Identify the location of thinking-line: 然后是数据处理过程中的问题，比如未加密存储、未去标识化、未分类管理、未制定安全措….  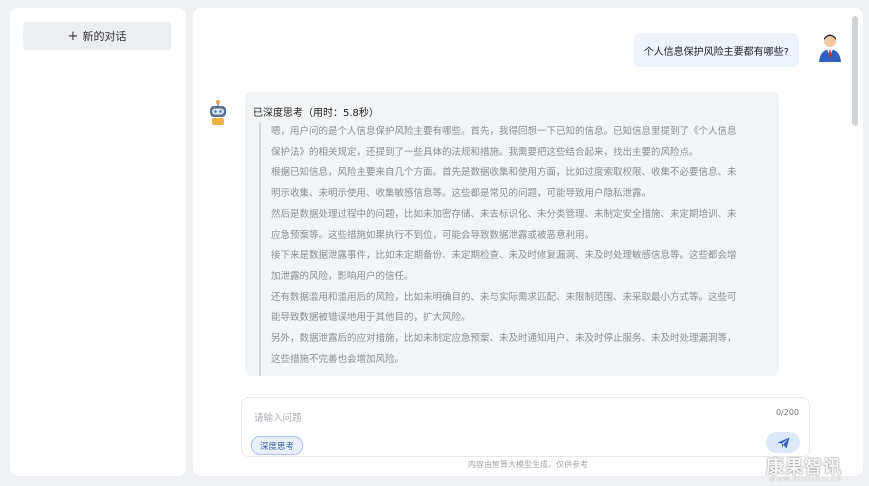
(504, 214).